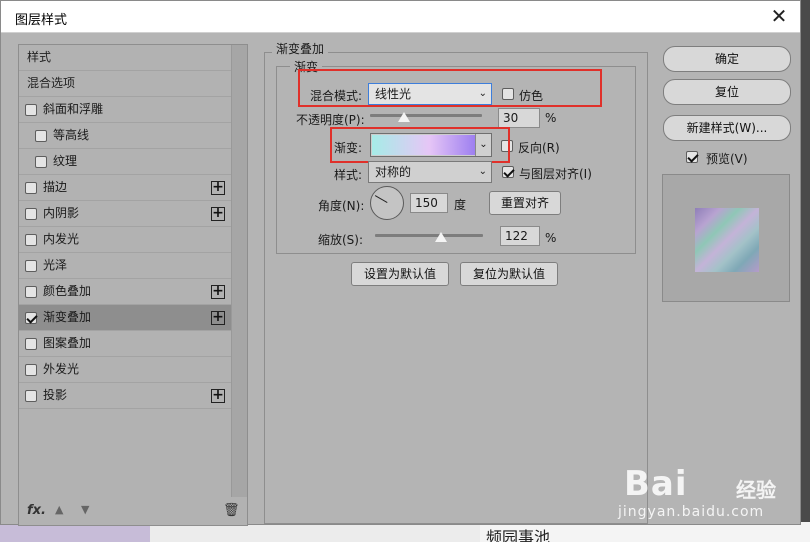 The width and height of the screenshot is (810, 542). I want to click on move-down-icon: ▼, so click(85, 509).